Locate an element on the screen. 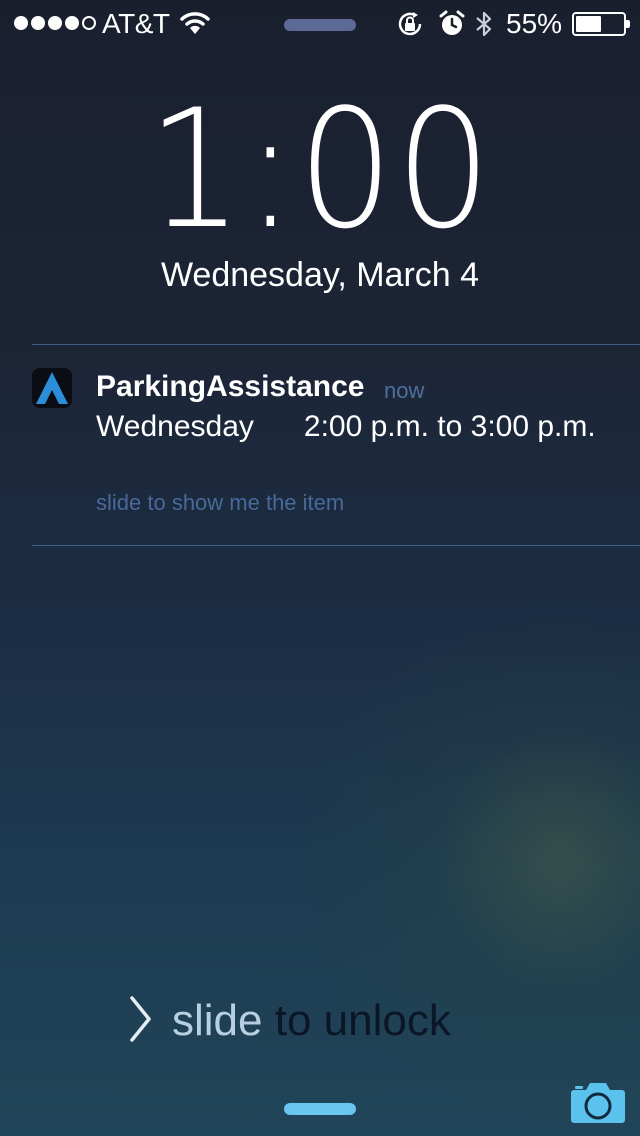 The height and width of the screenshot is (1136, 640). carrier-label: AT&T is located at coordinates (136, 23).